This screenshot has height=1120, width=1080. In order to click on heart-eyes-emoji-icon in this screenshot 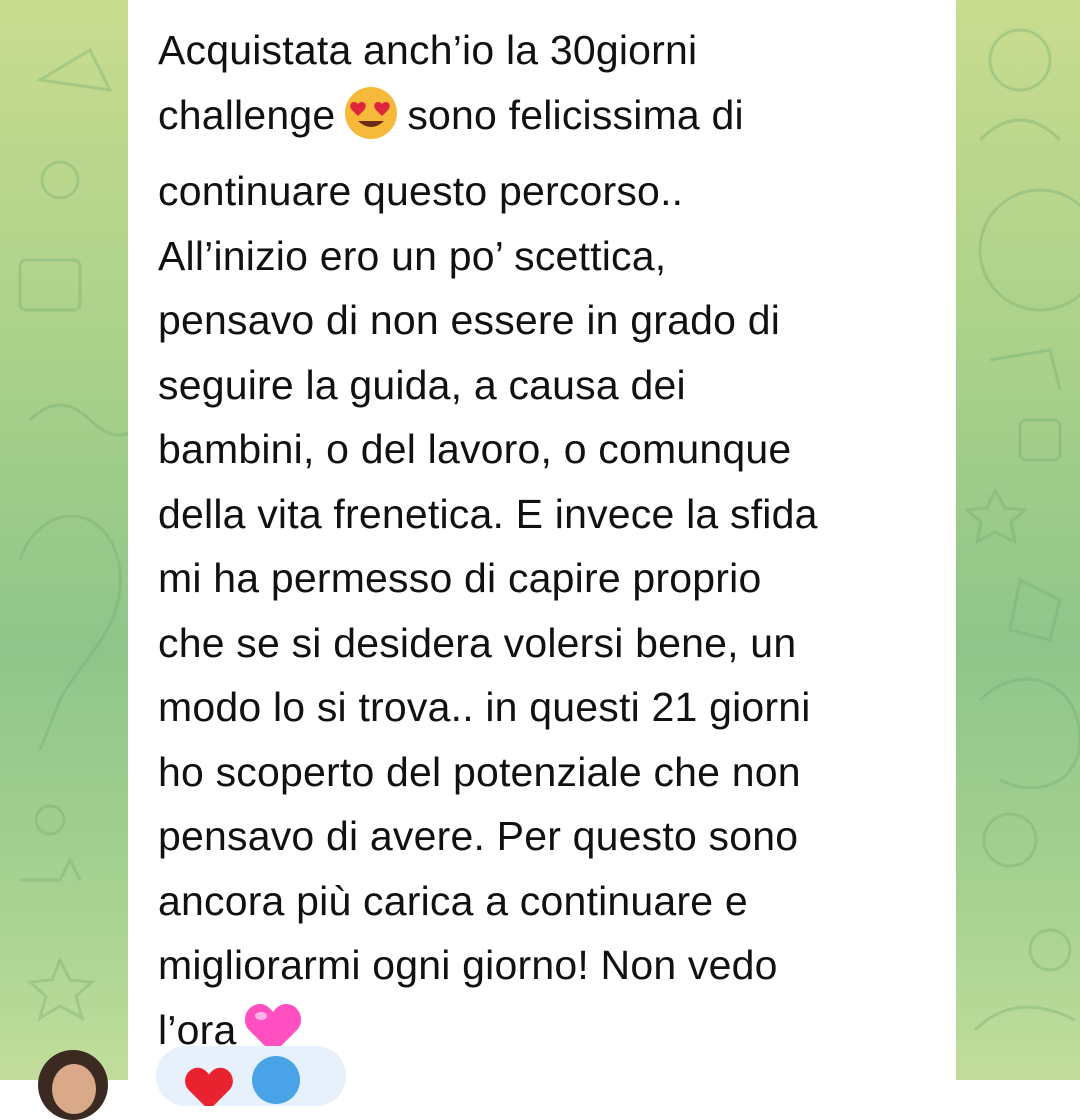, I will do `click(371, 122)`.